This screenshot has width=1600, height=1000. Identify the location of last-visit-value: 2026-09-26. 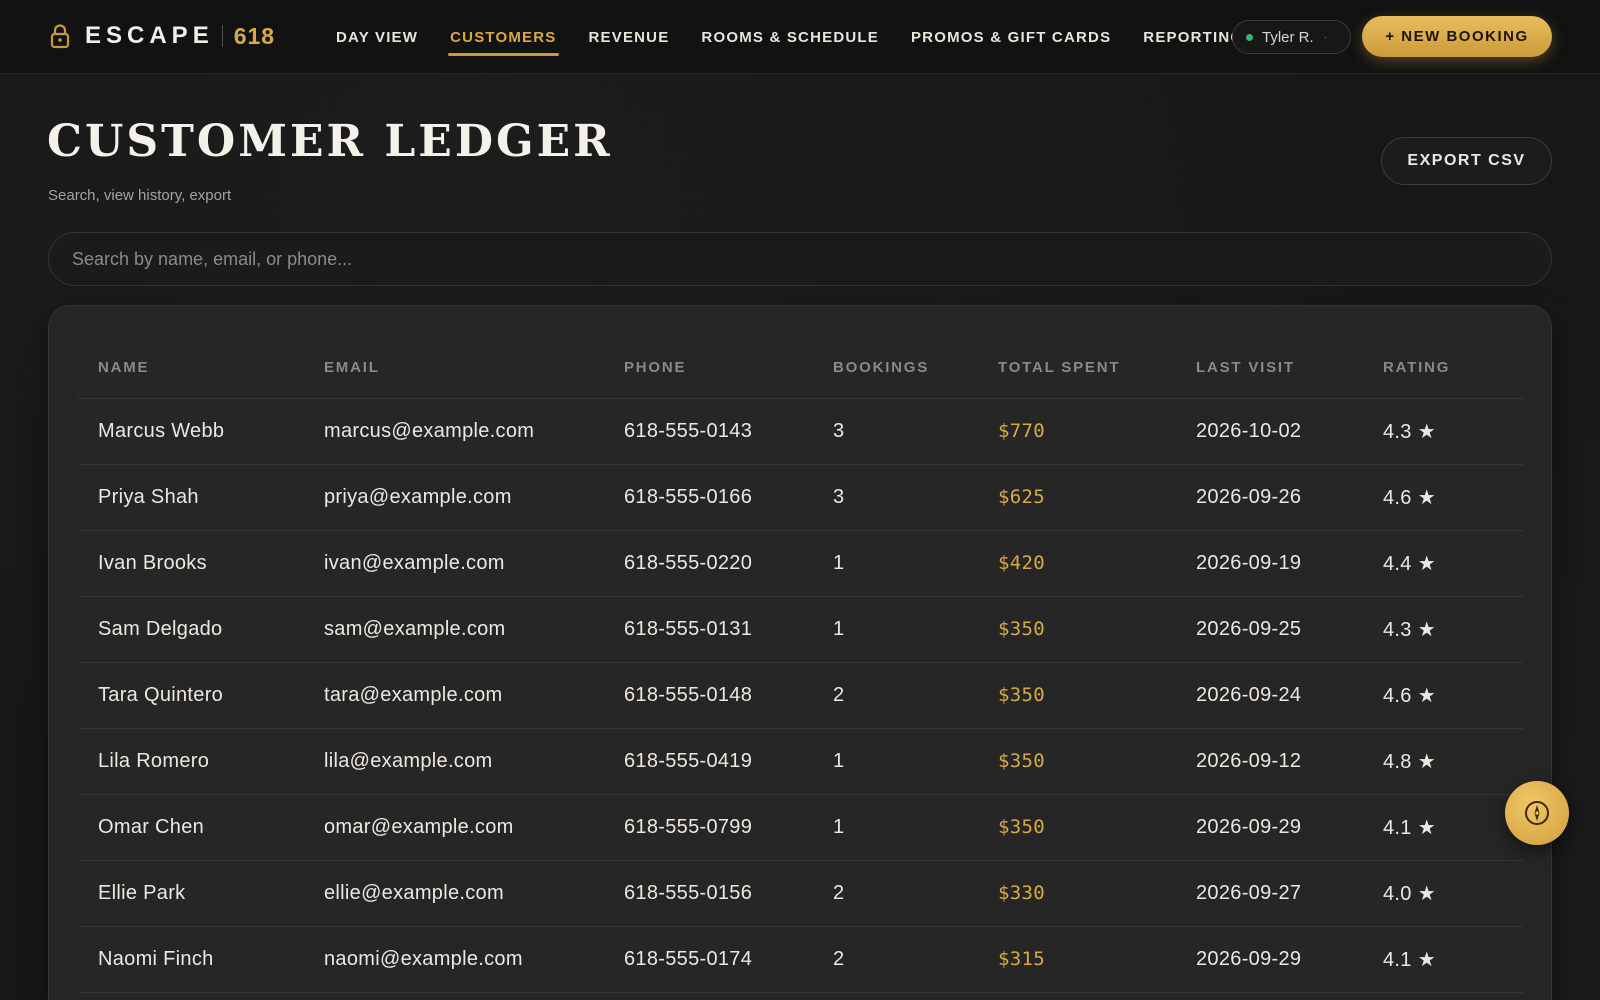
(1249, 496).